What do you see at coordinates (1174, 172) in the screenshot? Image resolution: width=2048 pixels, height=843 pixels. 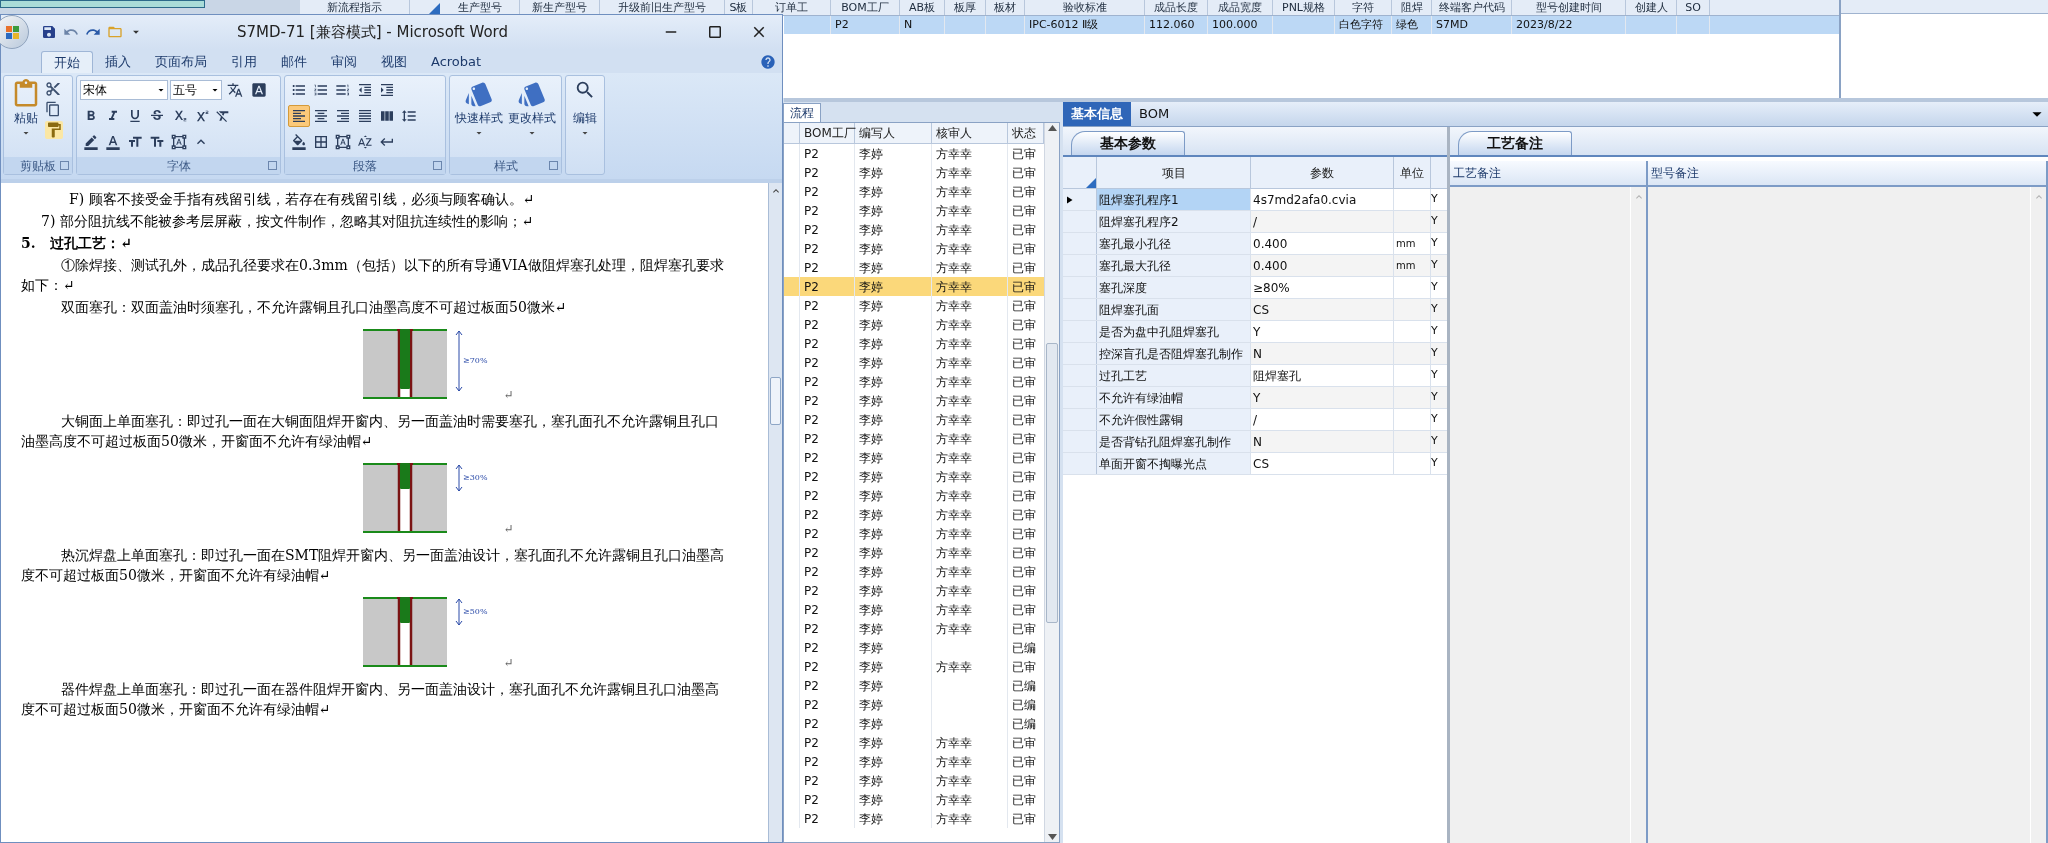 I see `column-header: 项目` at bounding box center [1174, 172].